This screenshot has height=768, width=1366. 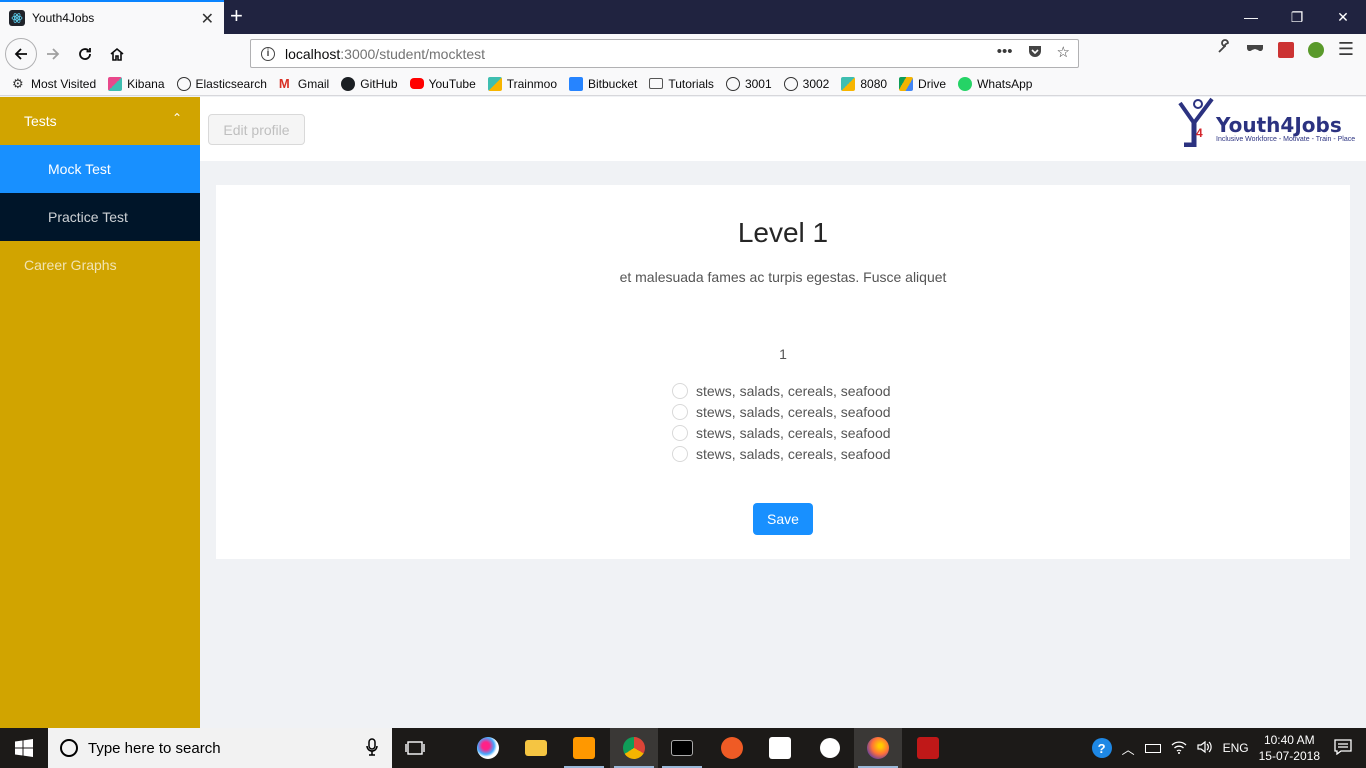 What do you see at coordinates (256, 129) in the screenshot?
I see `edit-profile-button: Edit profile` at bounding box center [256, 129].